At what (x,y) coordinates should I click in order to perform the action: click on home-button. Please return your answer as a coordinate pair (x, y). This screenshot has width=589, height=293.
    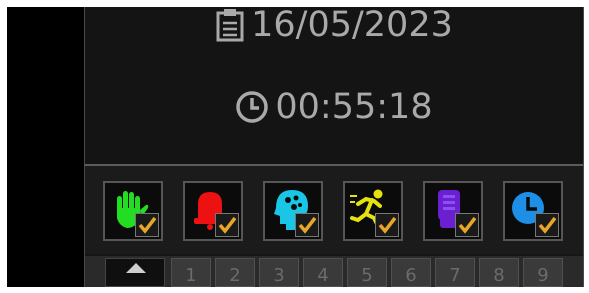
    Looking at the image, I should click on (135, 272).